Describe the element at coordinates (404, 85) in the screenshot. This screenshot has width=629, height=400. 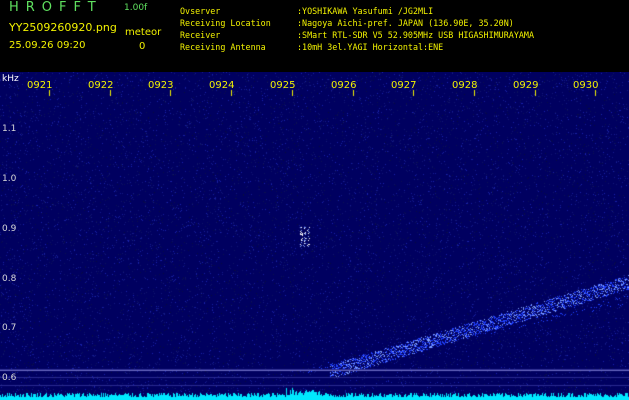
I see `time-label: 0927` at that location.